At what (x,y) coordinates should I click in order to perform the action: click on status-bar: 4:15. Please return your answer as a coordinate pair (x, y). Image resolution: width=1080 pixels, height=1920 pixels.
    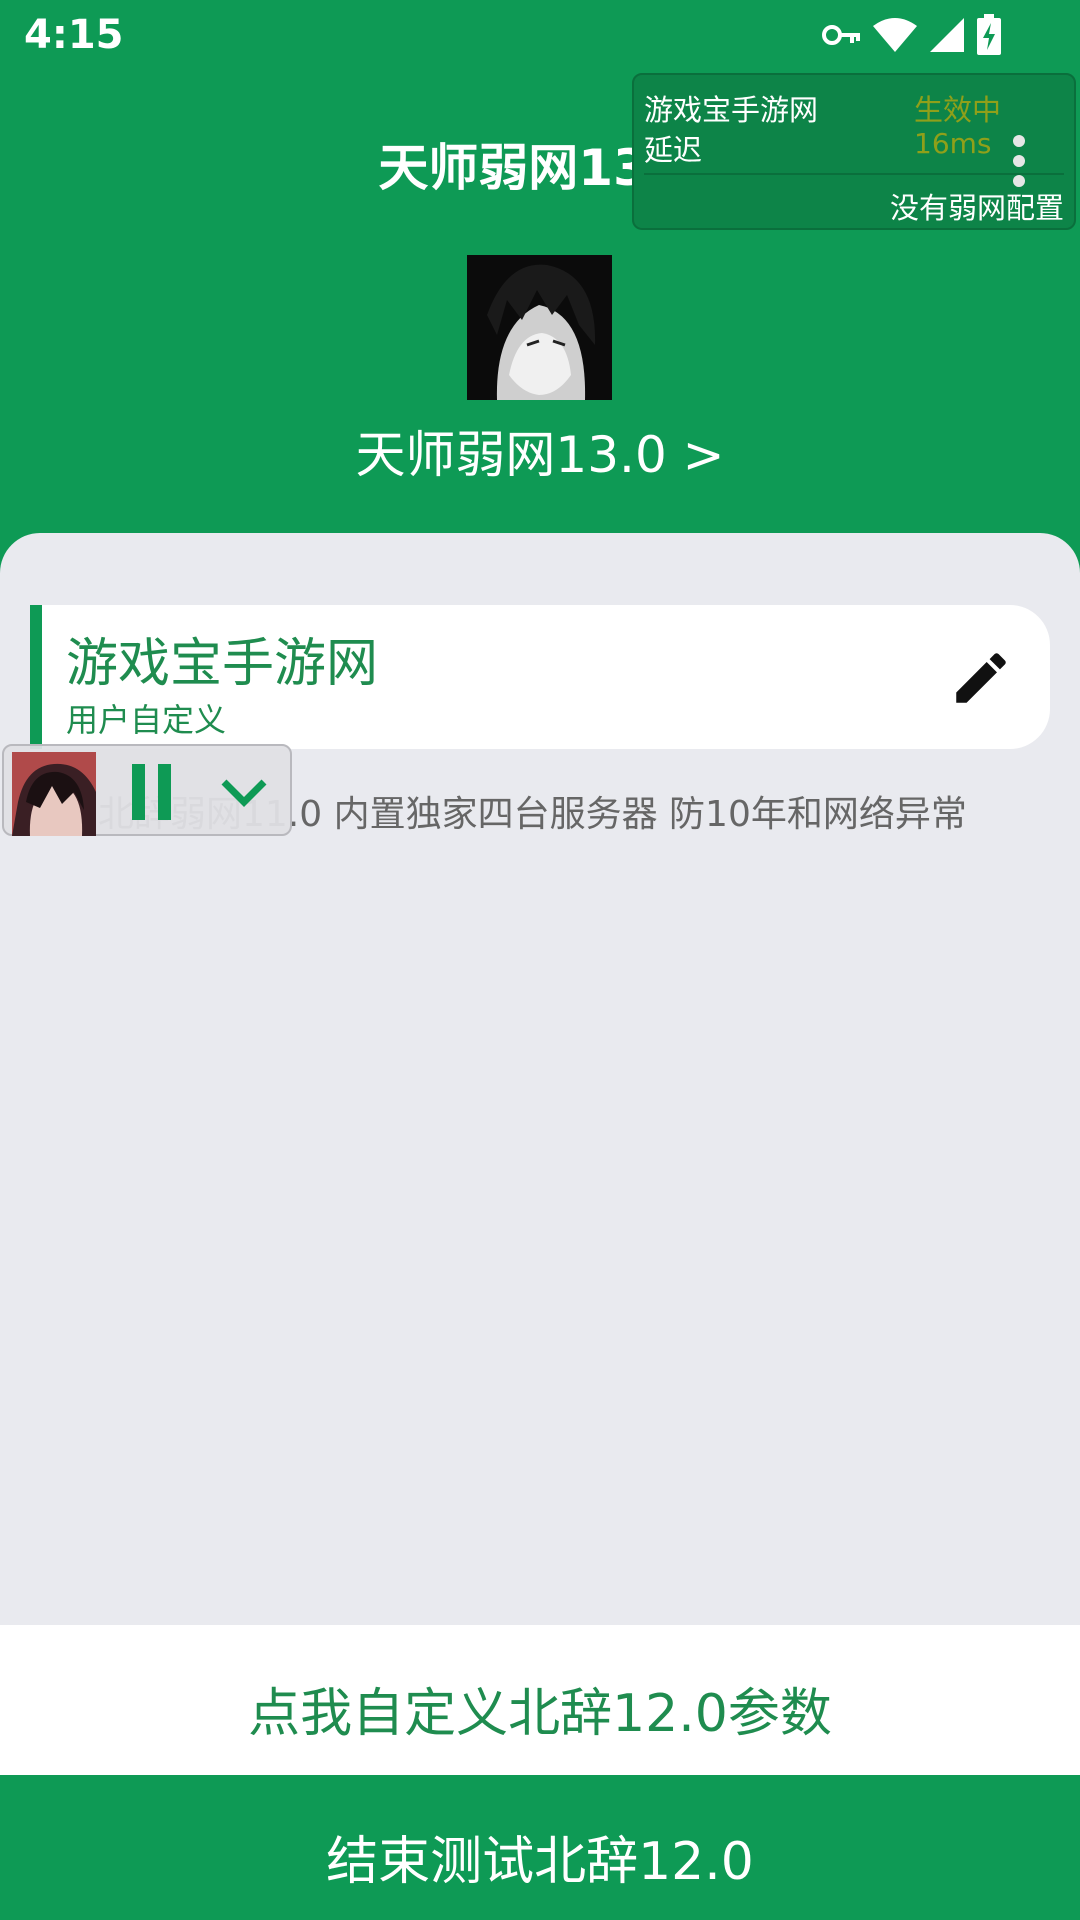
    Looking at the image, I should click on (540, 37).